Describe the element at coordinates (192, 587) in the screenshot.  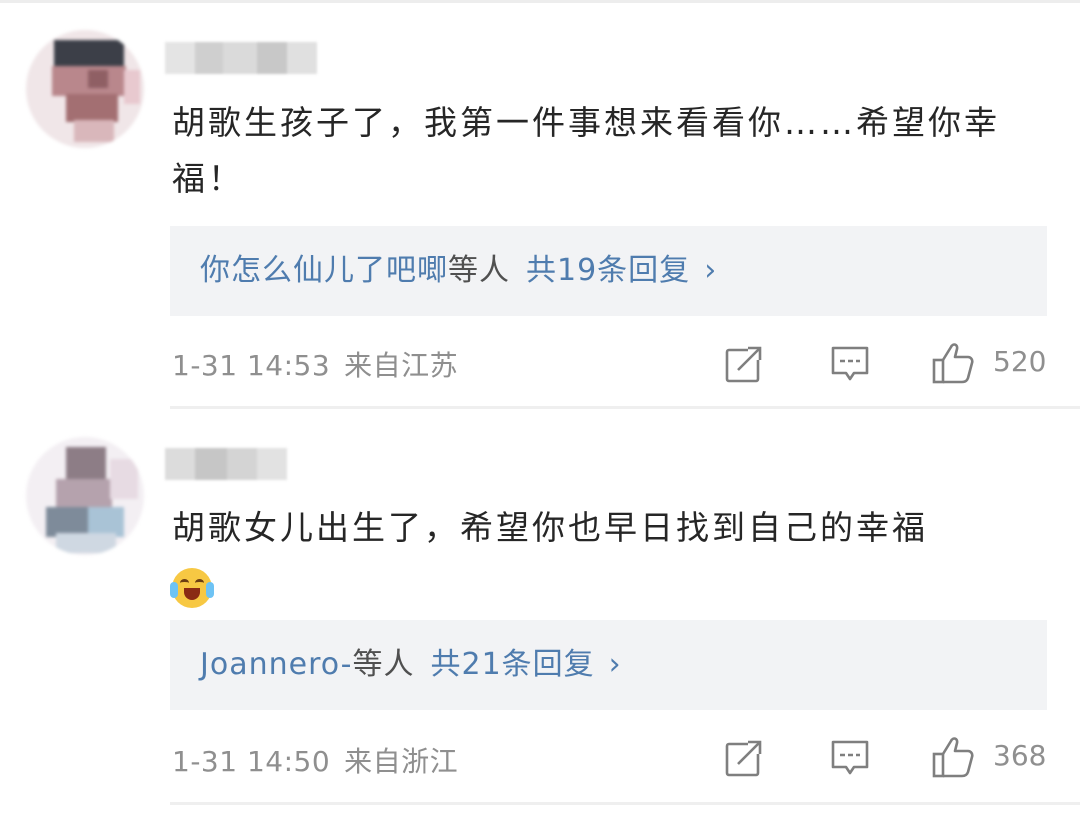
I see `crying-laughing-emoji` at that location.